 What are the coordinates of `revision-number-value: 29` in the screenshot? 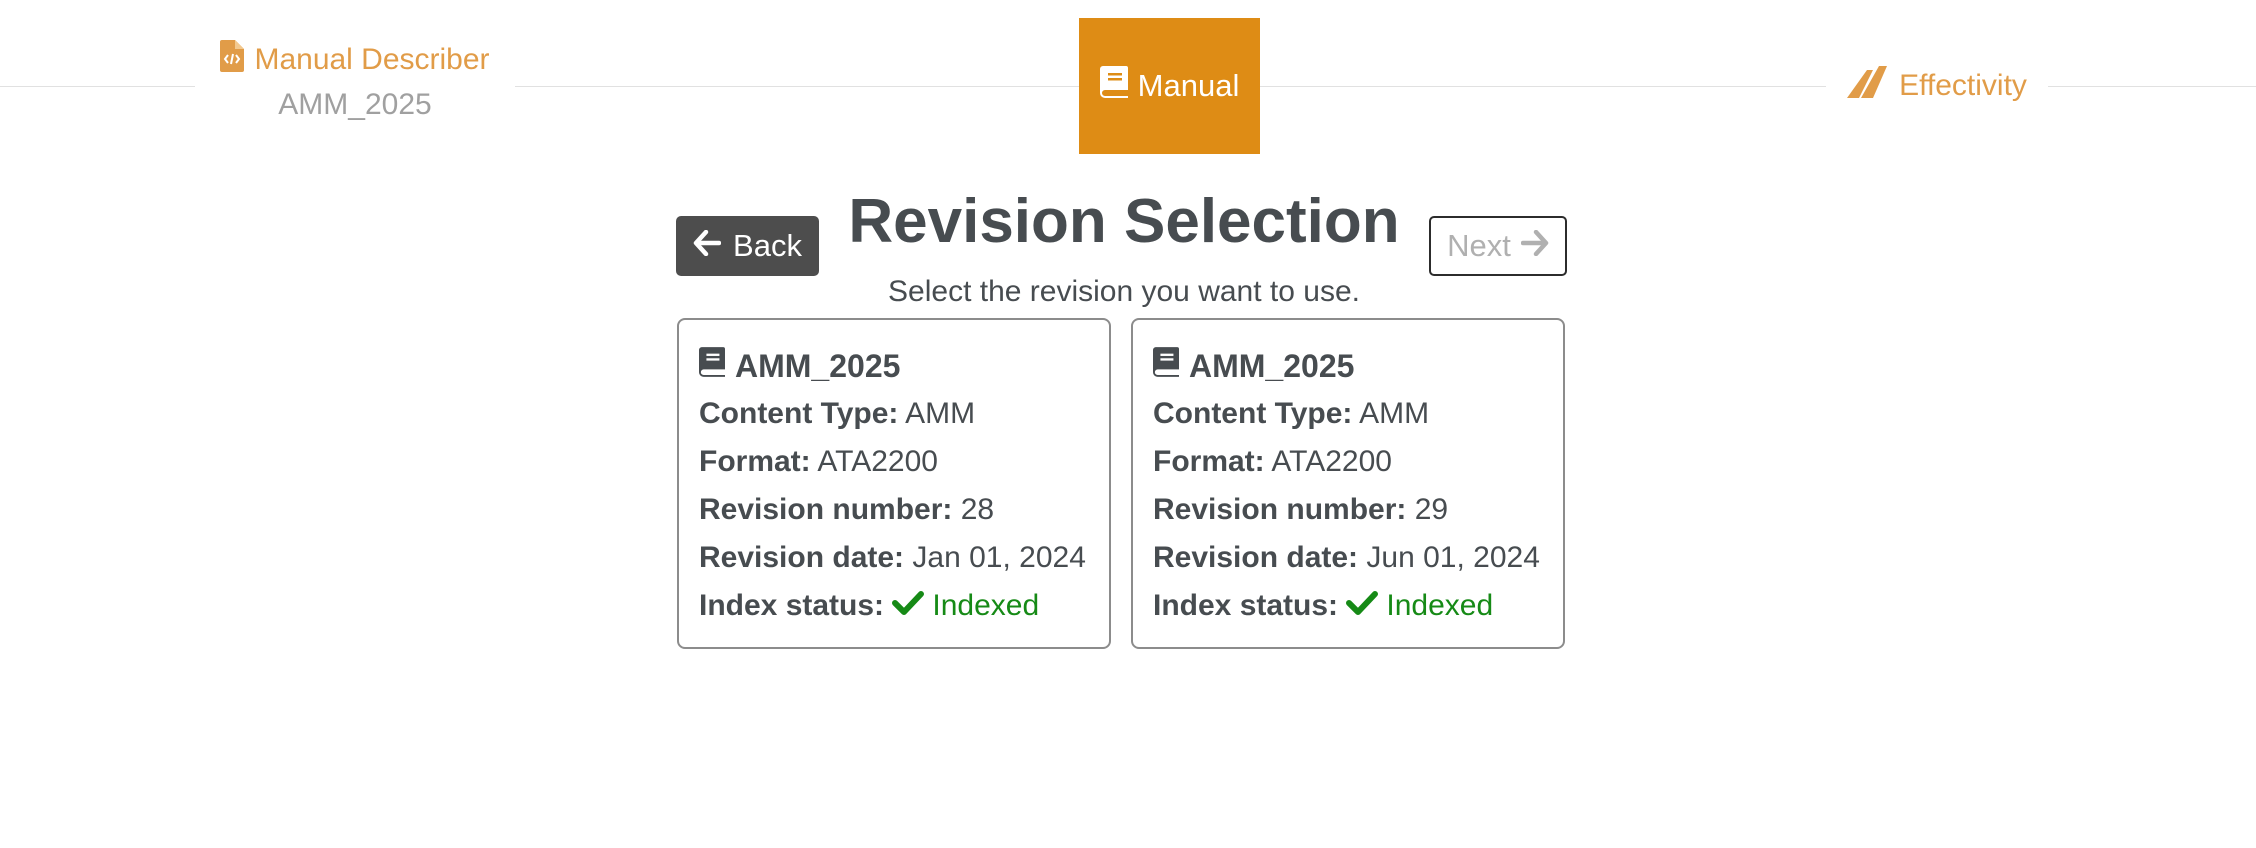 It's located at (1431, 509).